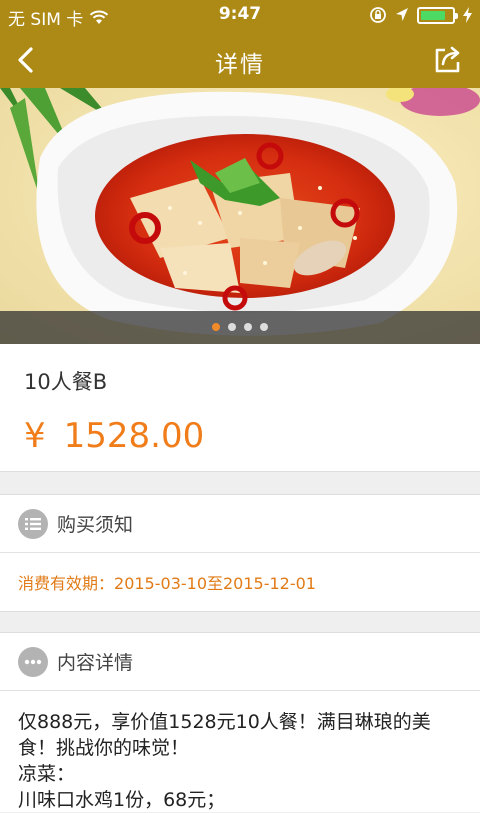 The image size is (480, 813). I want to click on currency-symbol: ¥, so click(35, 436).